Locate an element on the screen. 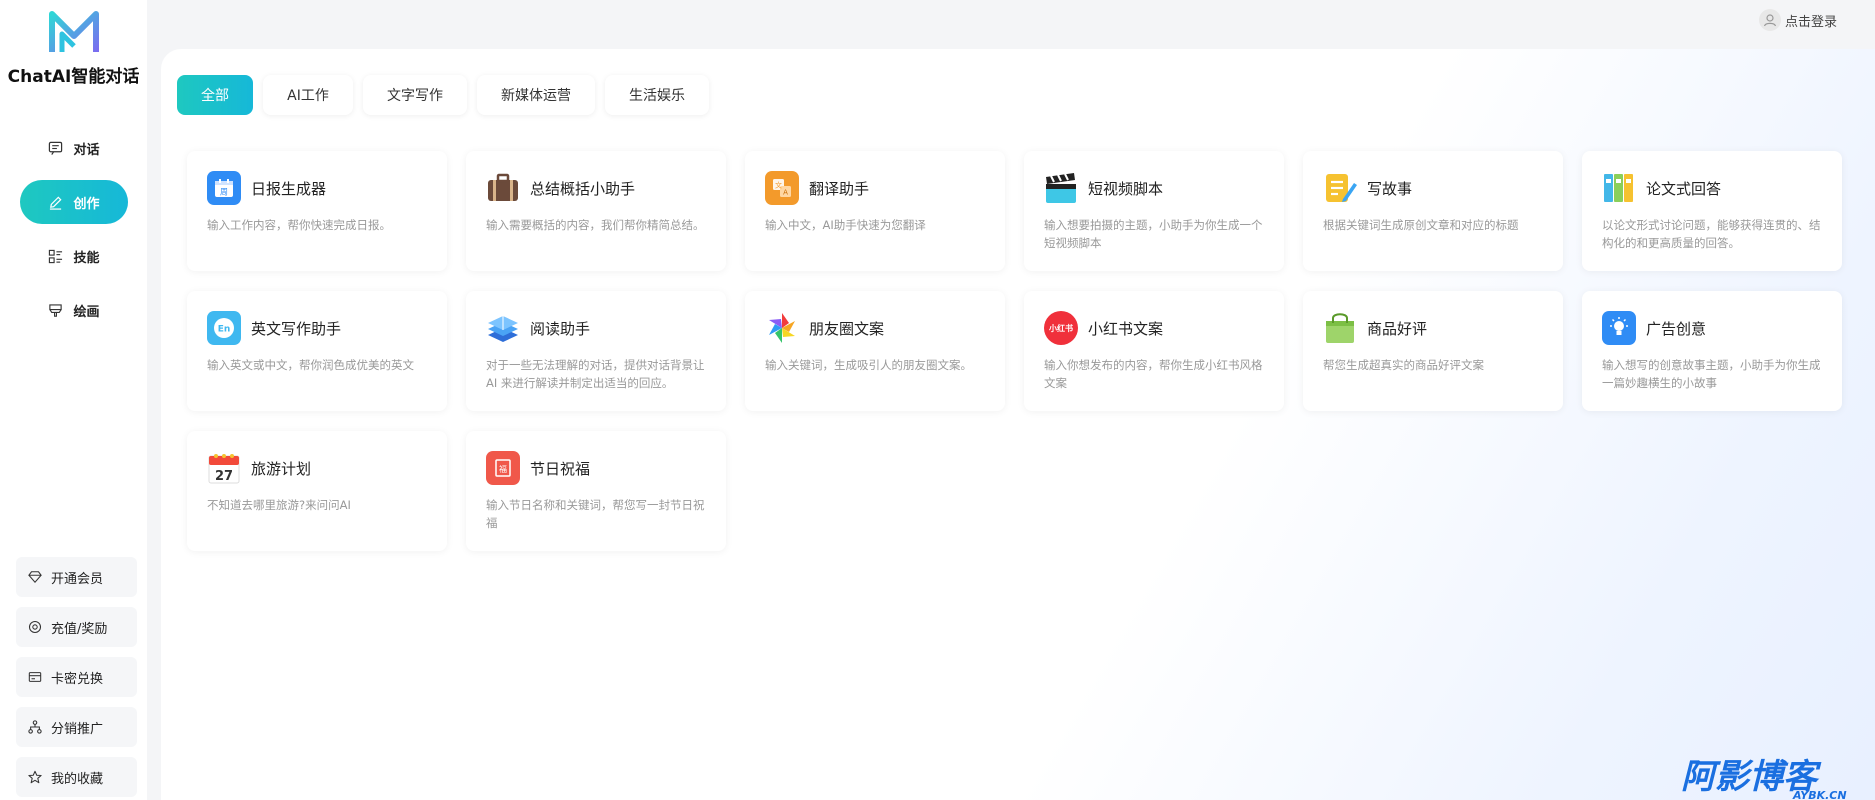  menu-label: 分销推广 is located at coordinates (77, 729).